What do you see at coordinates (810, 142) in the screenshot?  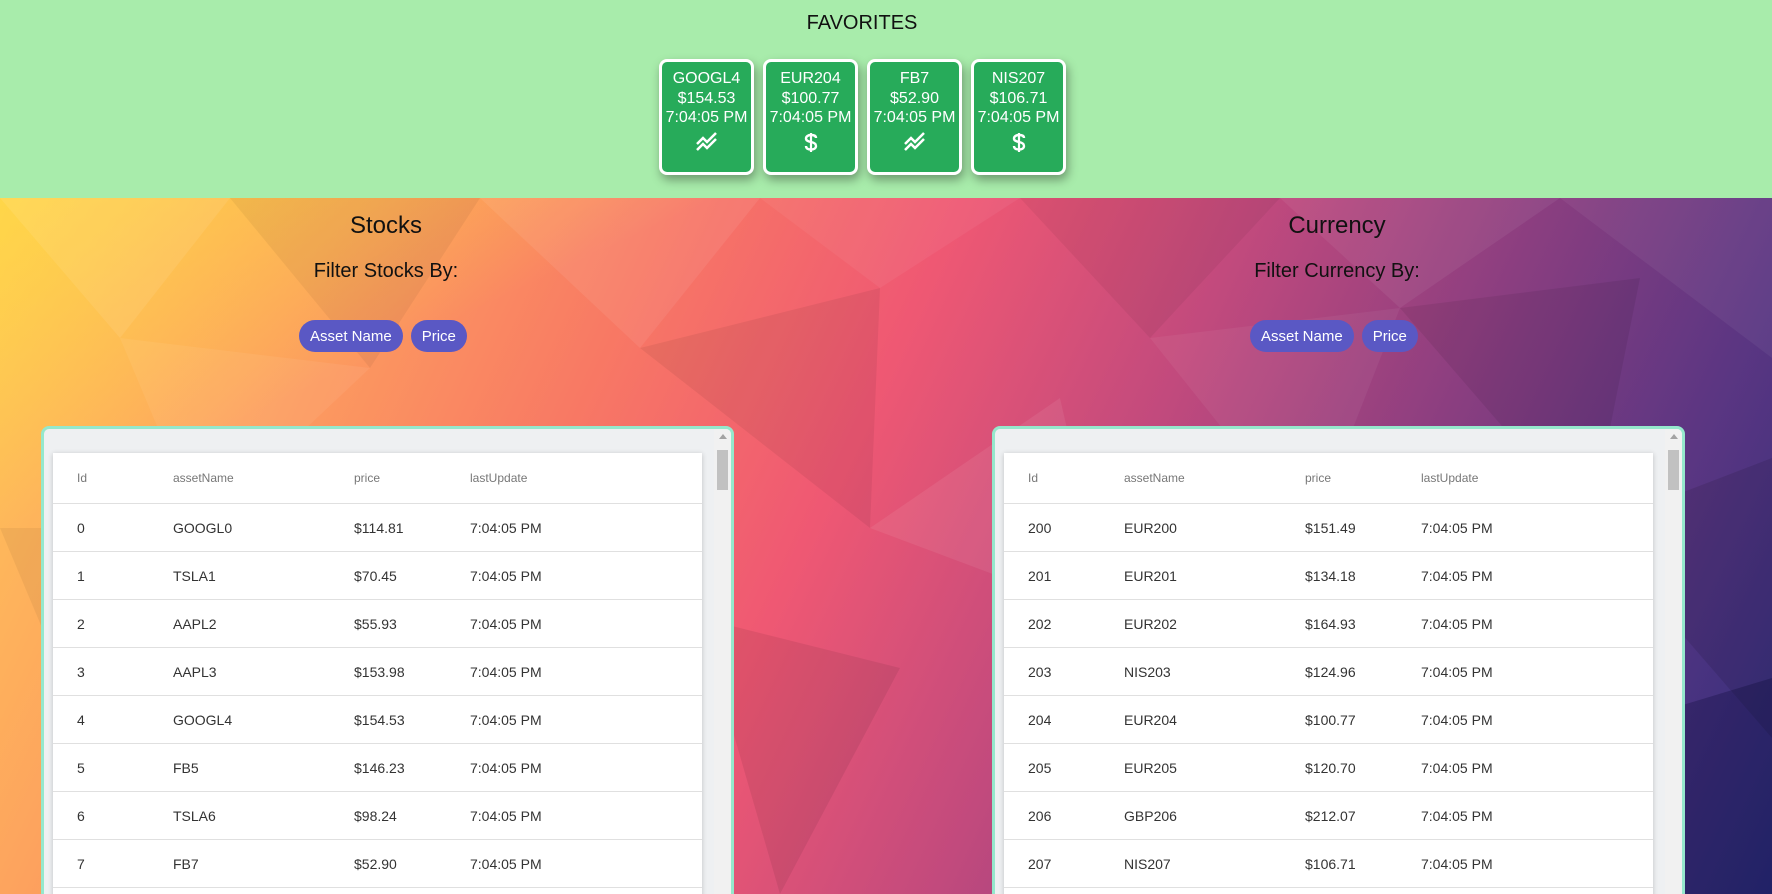 I see `dollar-icon` at bounding box center [810, 142].